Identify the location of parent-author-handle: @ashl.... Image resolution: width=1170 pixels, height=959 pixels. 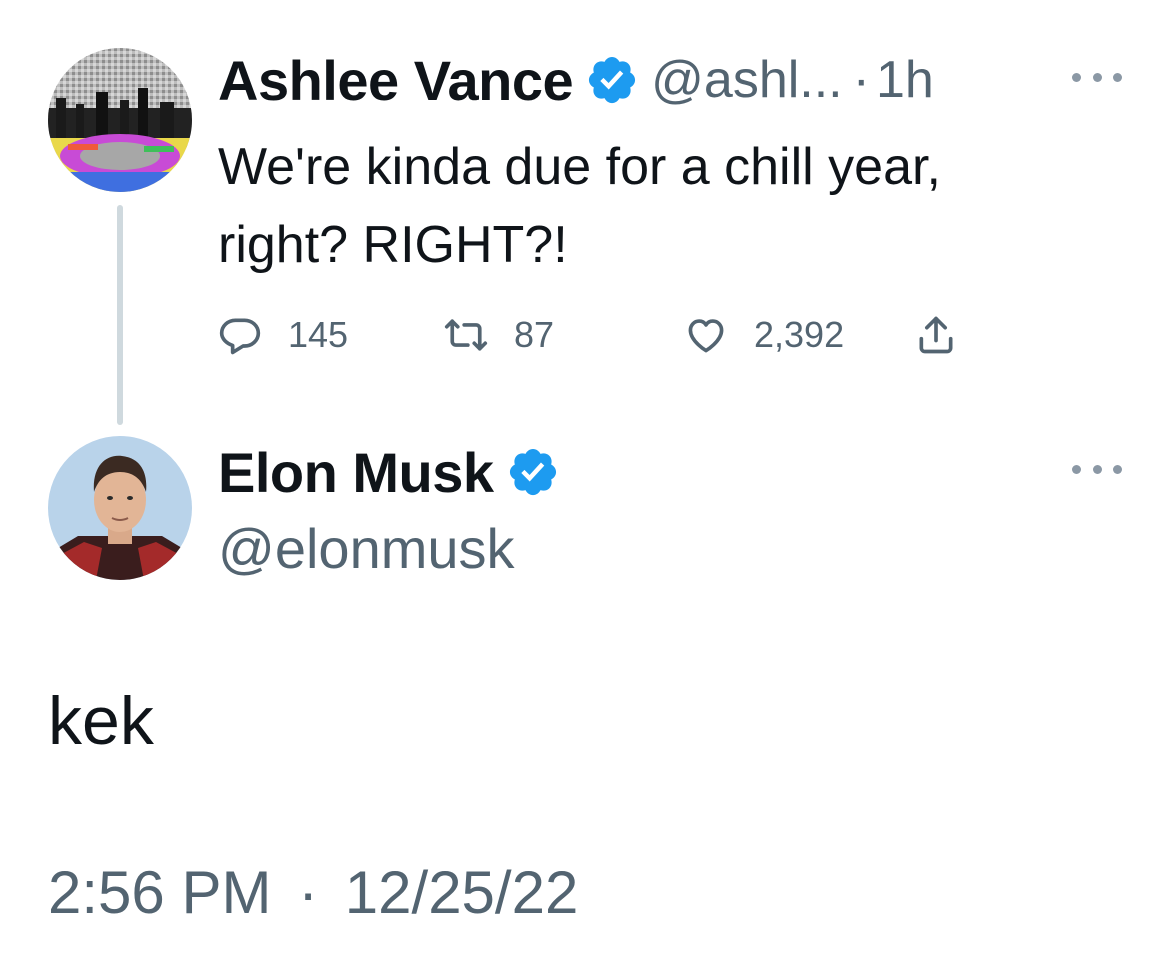
(747, 80).